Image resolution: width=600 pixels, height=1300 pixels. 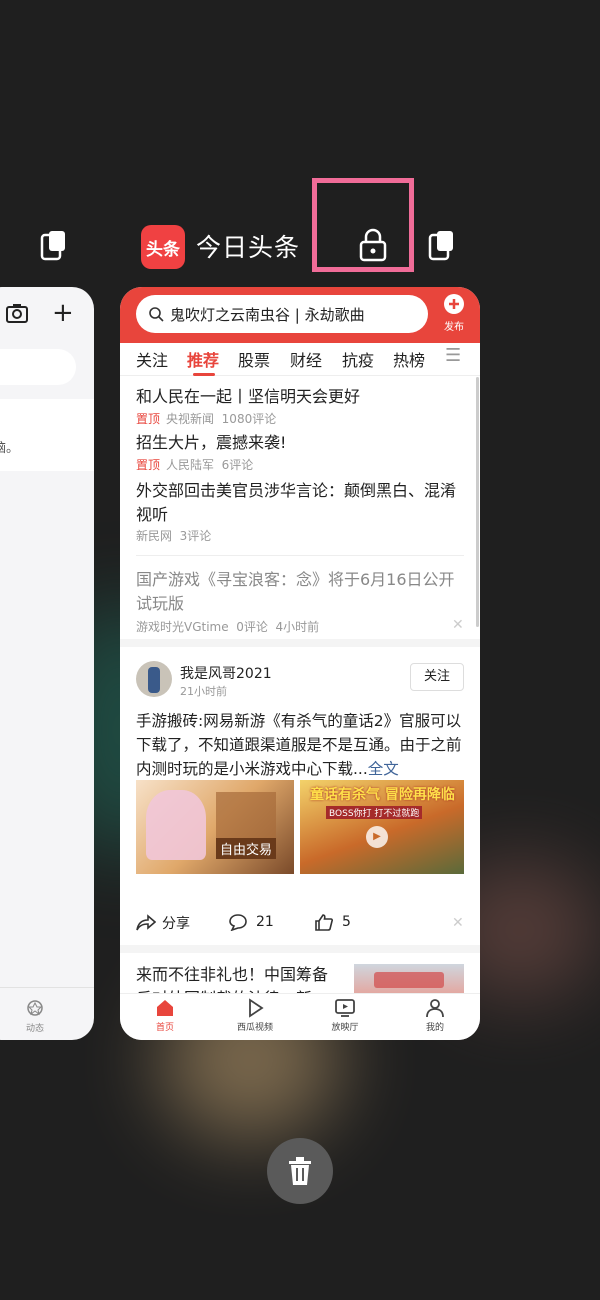 What do you see at coordinates (63, 313) in the screenshot?
I see `add-icon: +` at bounding box center [63, 313].